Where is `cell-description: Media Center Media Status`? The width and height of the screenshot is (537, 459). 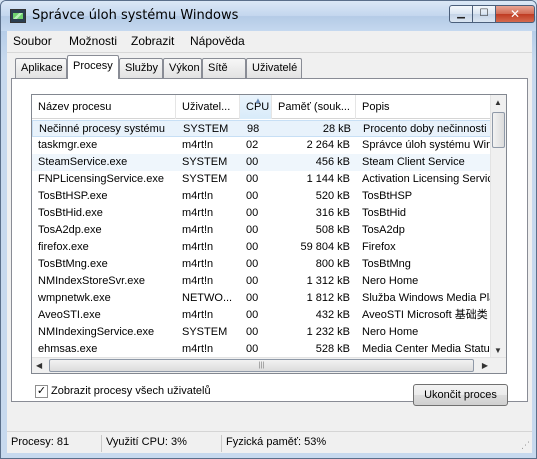 cell-description: Media Center Media Status is located at coordinates (427, 349).